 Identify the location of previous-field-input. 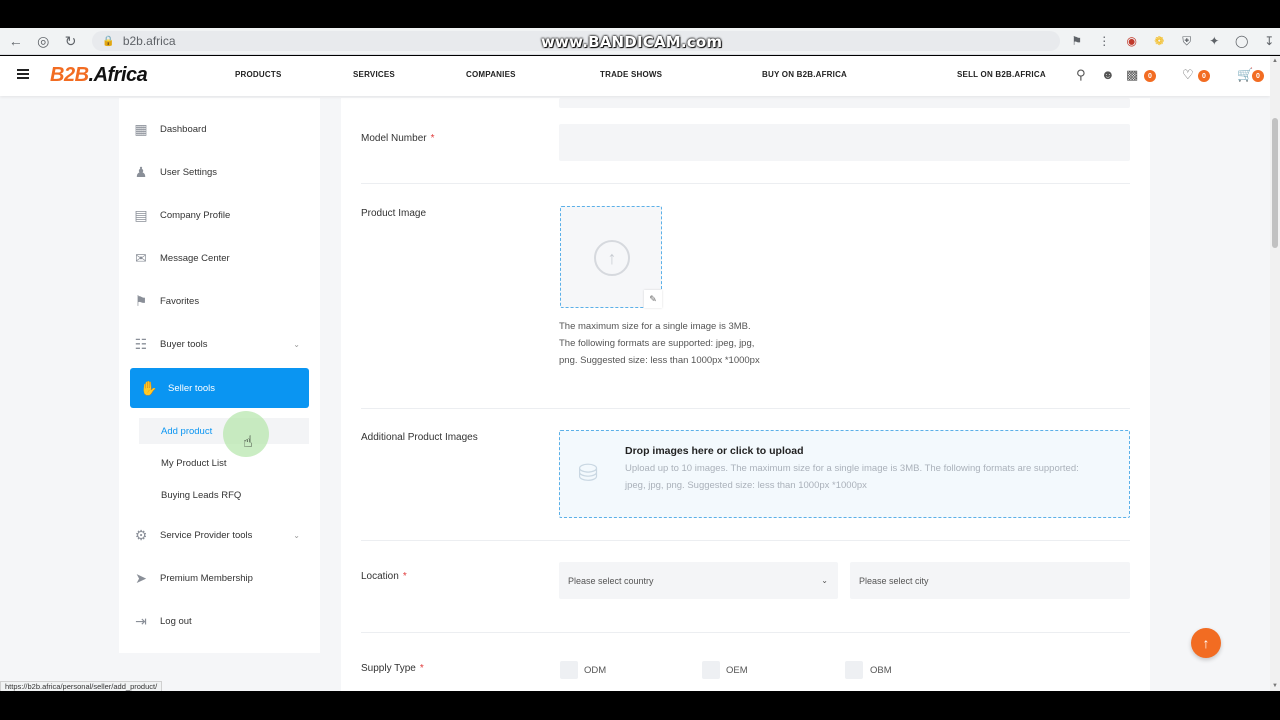
(844, 103).